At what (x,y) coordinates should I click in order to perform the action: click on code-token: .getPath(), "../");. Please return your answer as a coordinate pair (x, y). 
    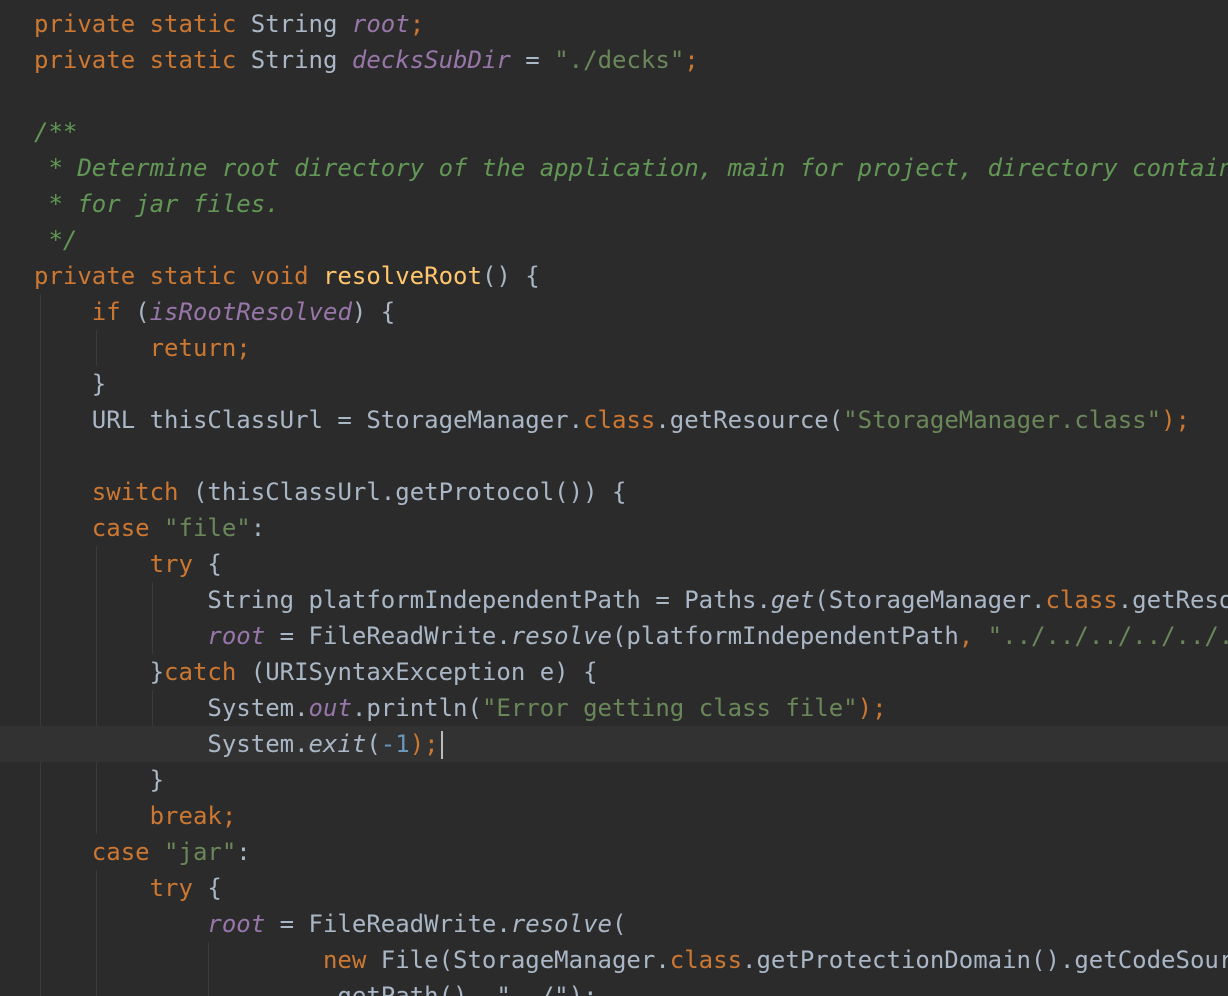
    Looking at the image, I should click on (316, 989).